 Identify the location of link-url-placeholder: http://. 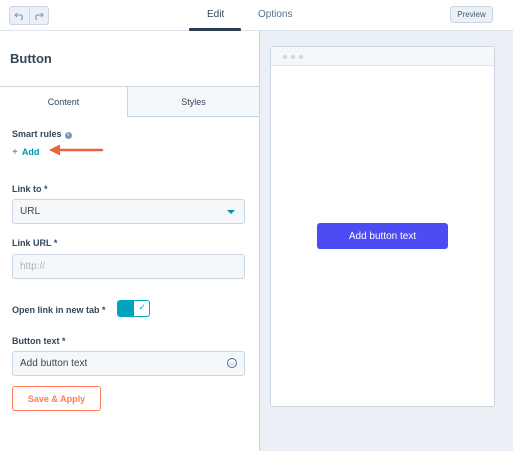
(33, 266).